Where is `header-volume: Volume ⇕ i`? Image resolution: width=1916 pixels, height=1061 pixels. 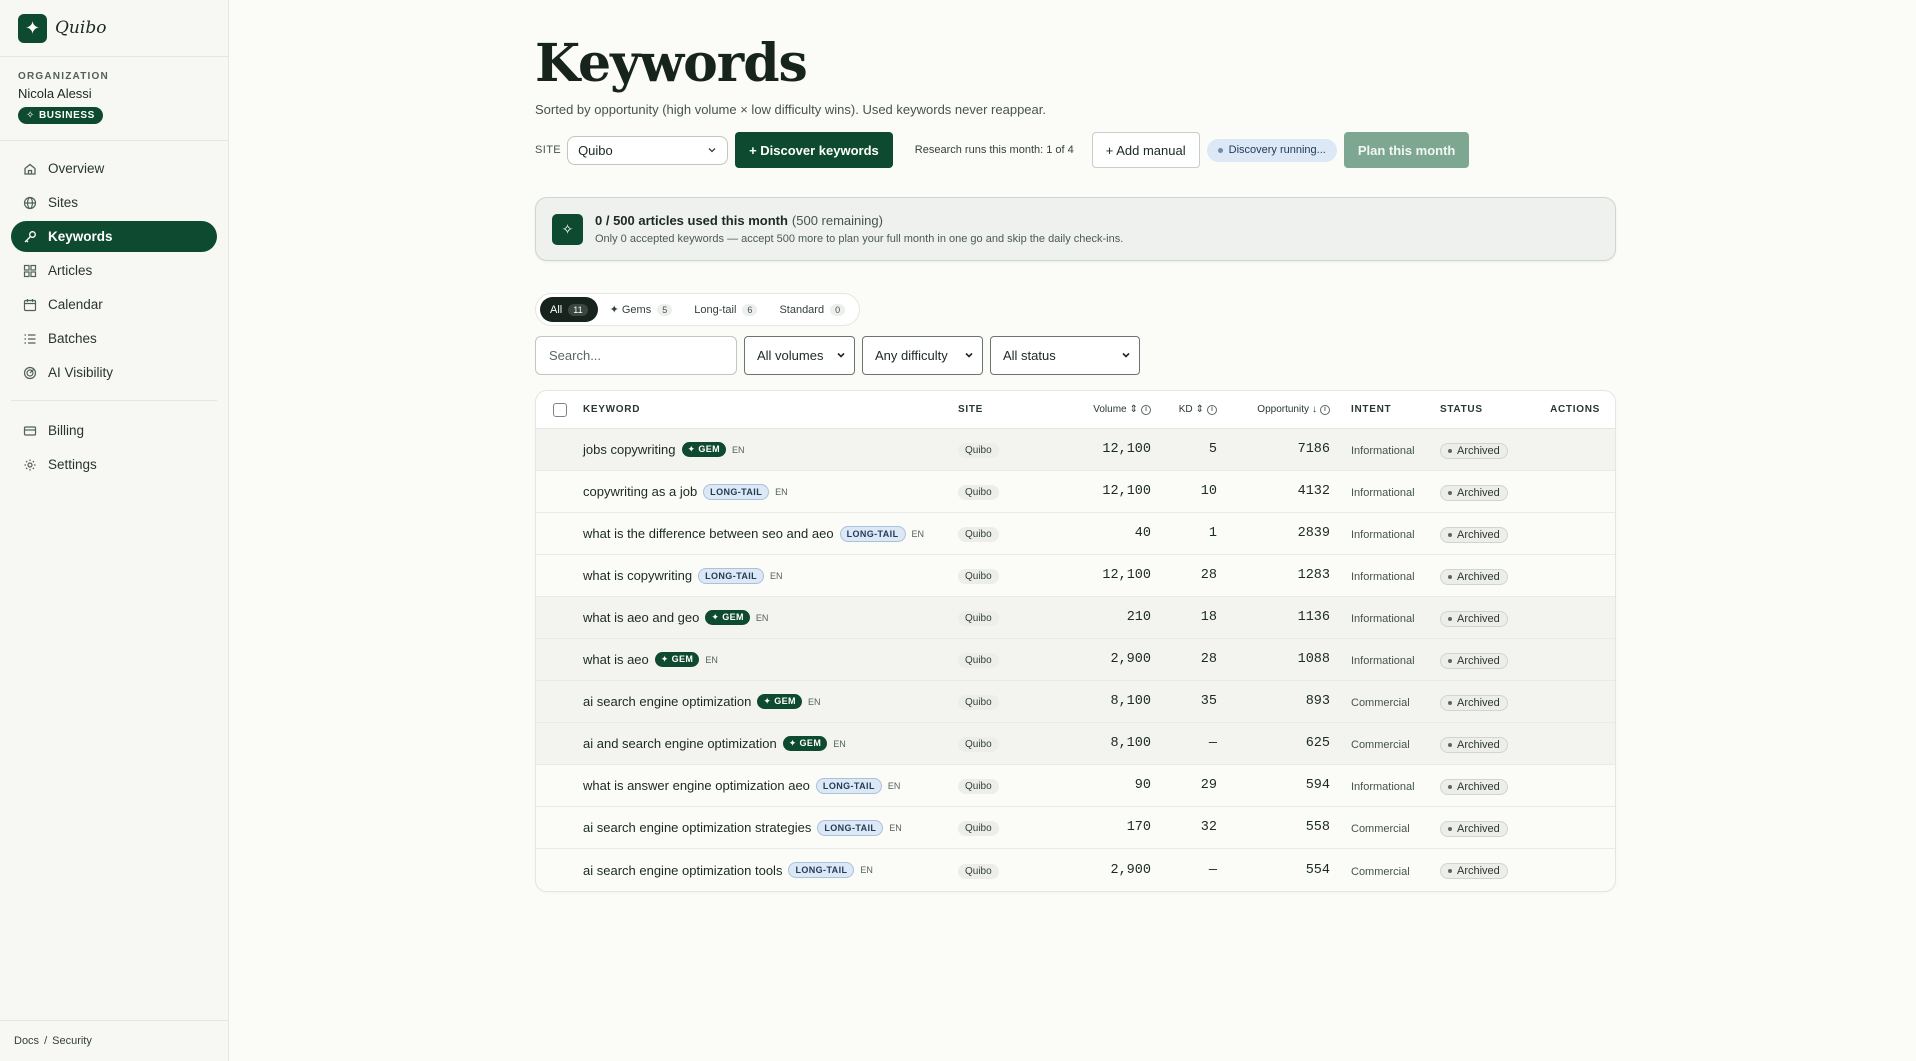
header-volume: Volume ⇕ i is located at coordinates (1102, 409).